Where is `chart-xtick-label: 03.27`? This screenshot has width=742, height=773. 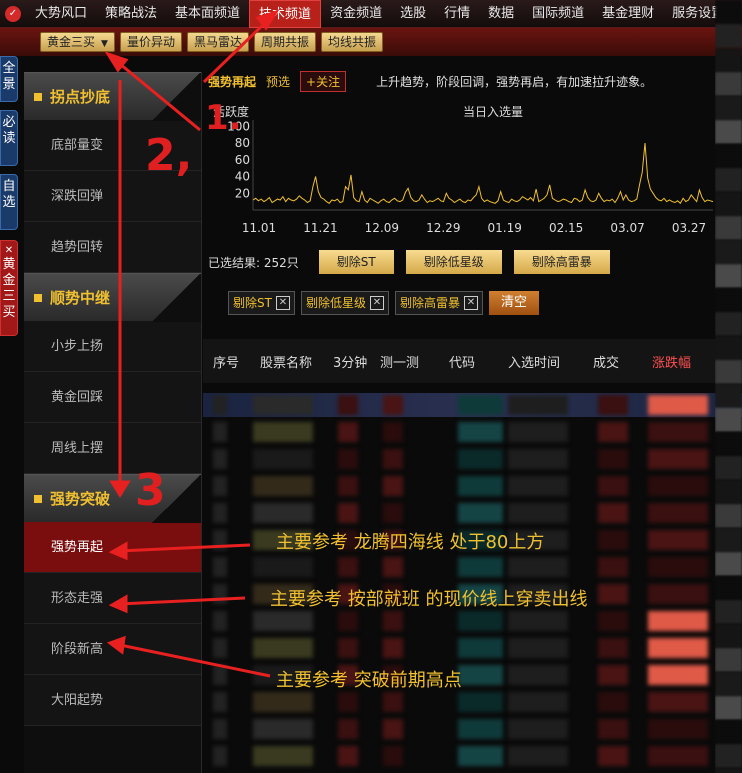 chart-xtick-label: 03.27 is located at coordinates (689, 228).